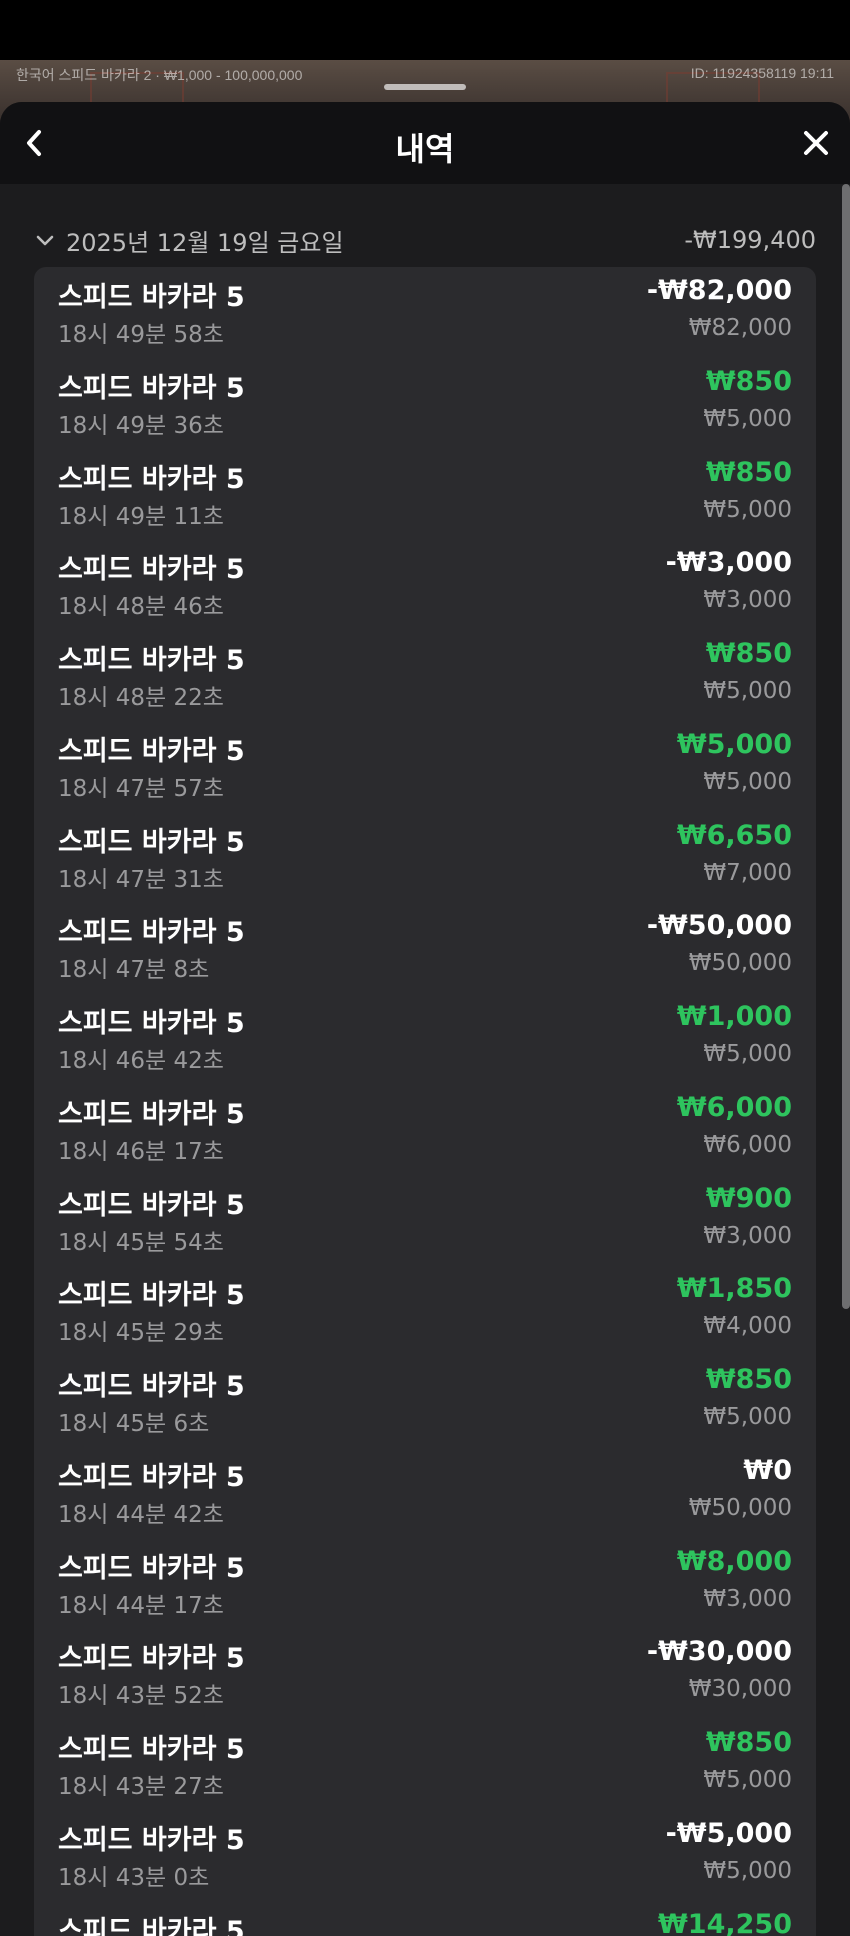 The image size is (850, 1936). Describe the element at coordinates (762, 73) in the screenshot. I see `stream-game-id: ID: 11924358119 19:11` at that location.